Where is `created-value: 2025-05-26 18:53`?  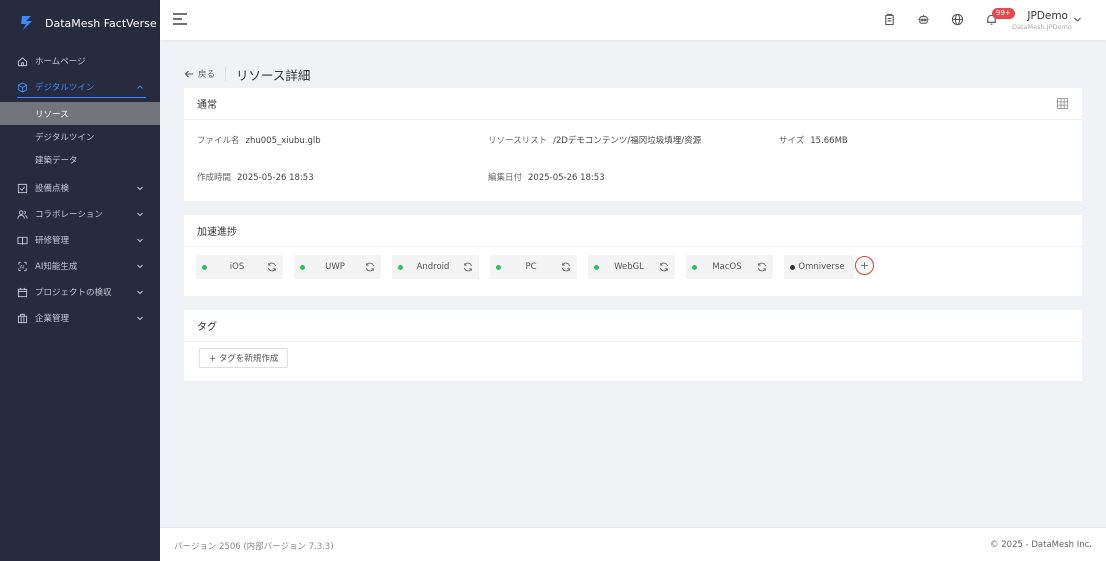 created-value: 2025-05-26 18:53 is located at coordinates (275, 178).